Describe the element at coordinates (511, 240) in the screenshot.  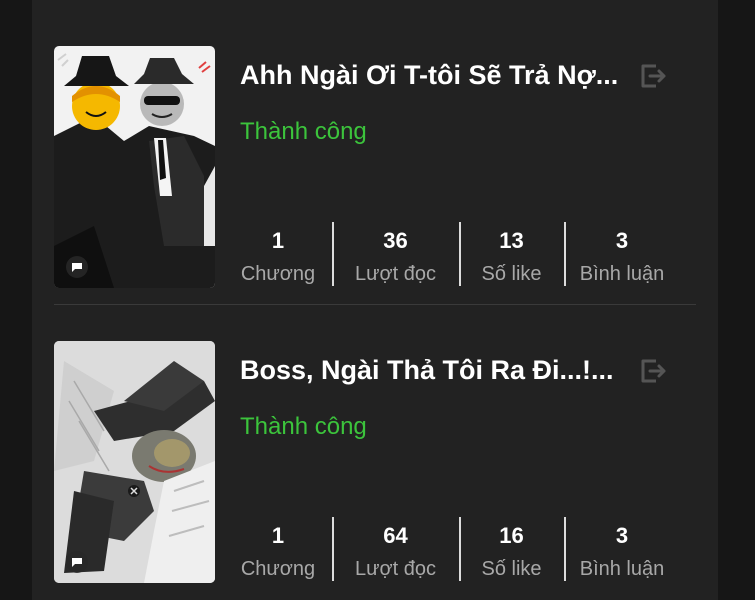
I see `stat-value: 13` at that location.